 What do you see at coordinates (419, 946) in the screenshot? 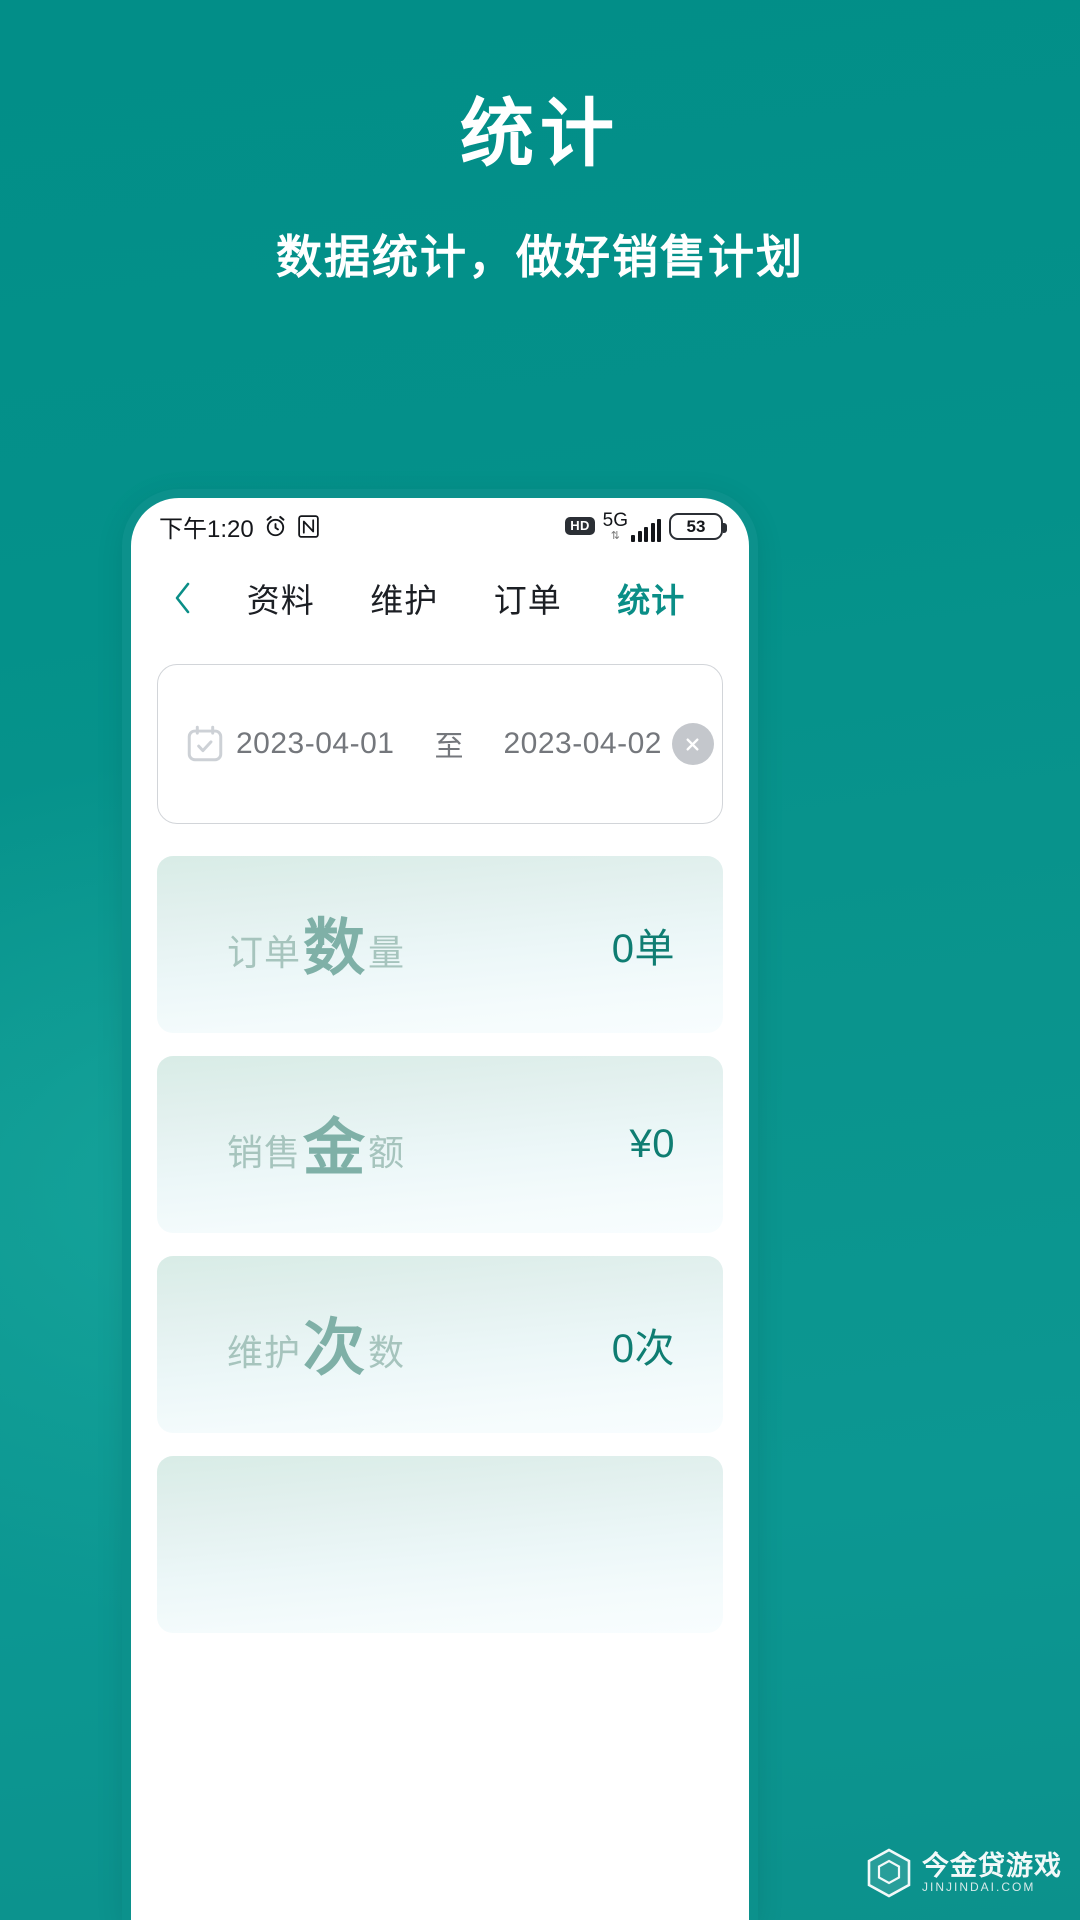
I see `stat-label: 订单 数 量` at bounding box center [419, 946].